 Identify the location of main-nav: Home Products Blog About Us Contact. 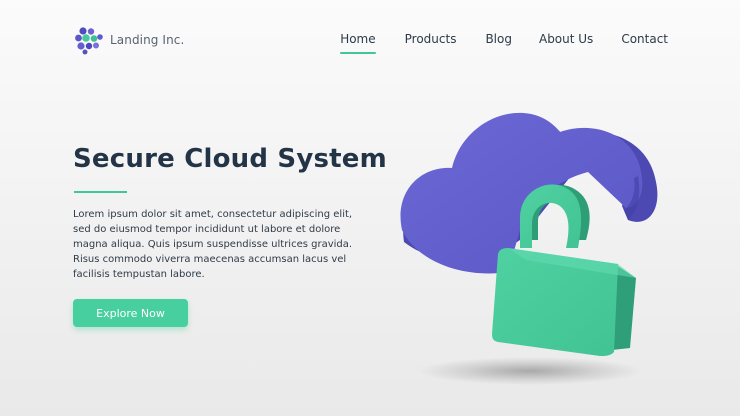
(504, 43).